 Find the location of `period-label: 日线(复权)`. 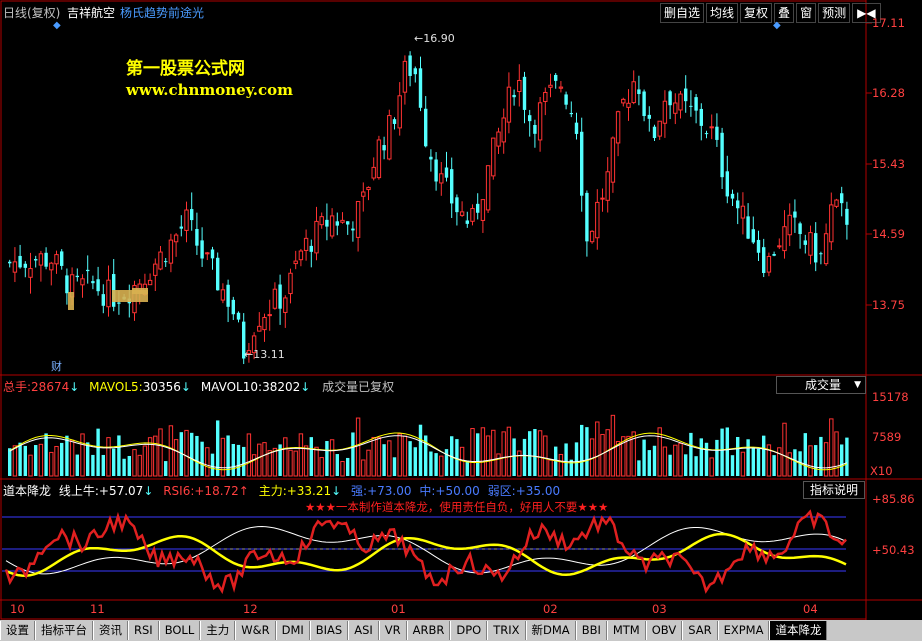

period-label: 日线(复权) is located at coordinates (31, 12).